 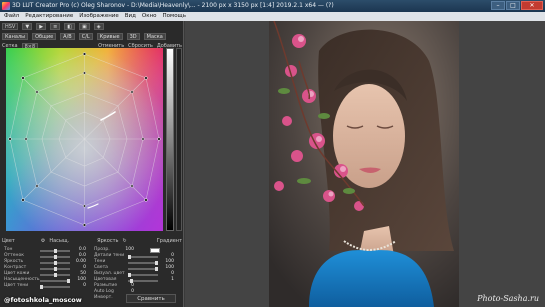 What do you see at coordinates (79, 286) in the screenshot?
I see `control-value: 0` at bounding box center [79, 286].